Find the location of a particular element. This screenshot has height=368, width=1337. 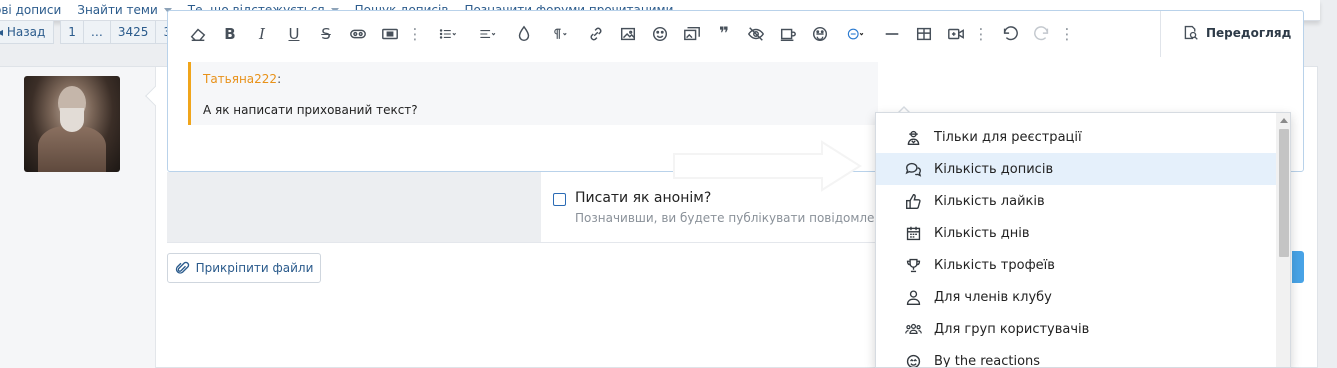

link-icon is located at coordinates (596, 34).